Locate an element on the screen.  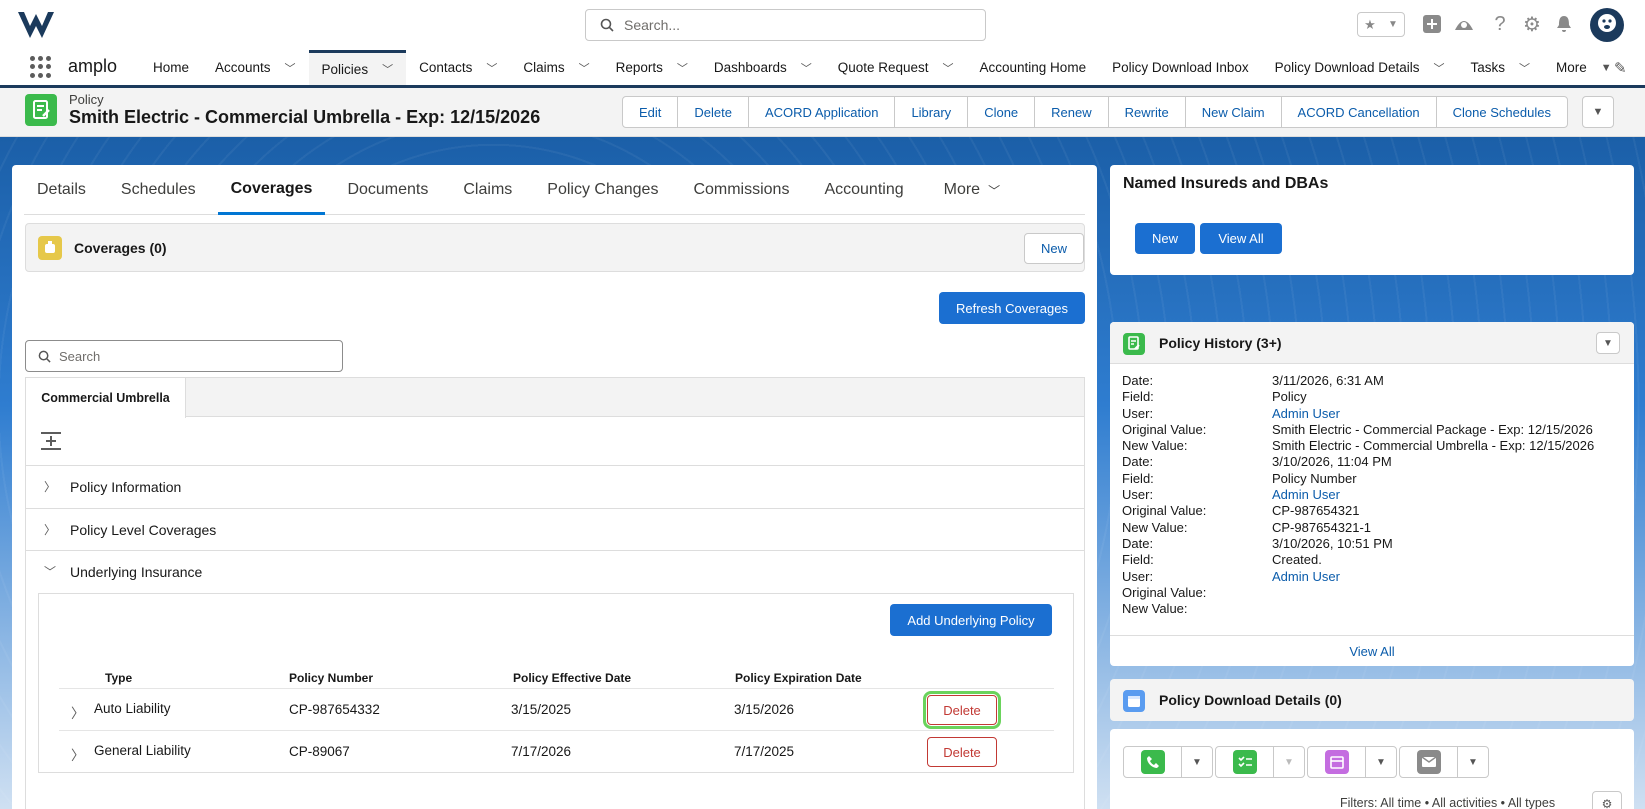
amplo-logo-icon is located at coordinates (37, 25).